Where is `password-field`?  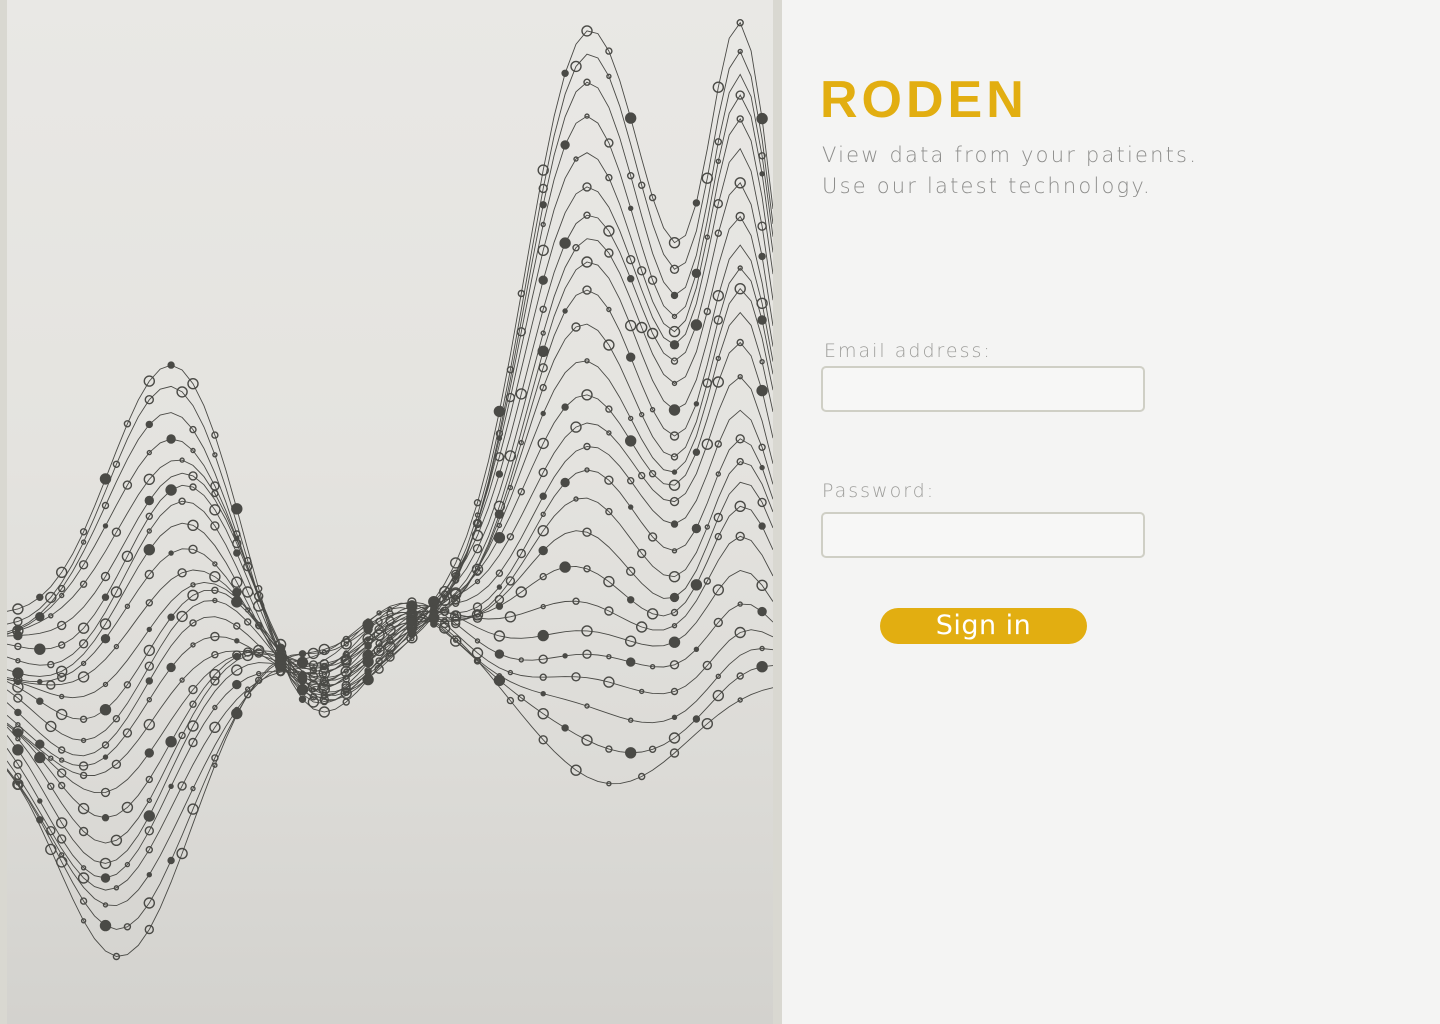 password-field is located at coordinates (983, 535).